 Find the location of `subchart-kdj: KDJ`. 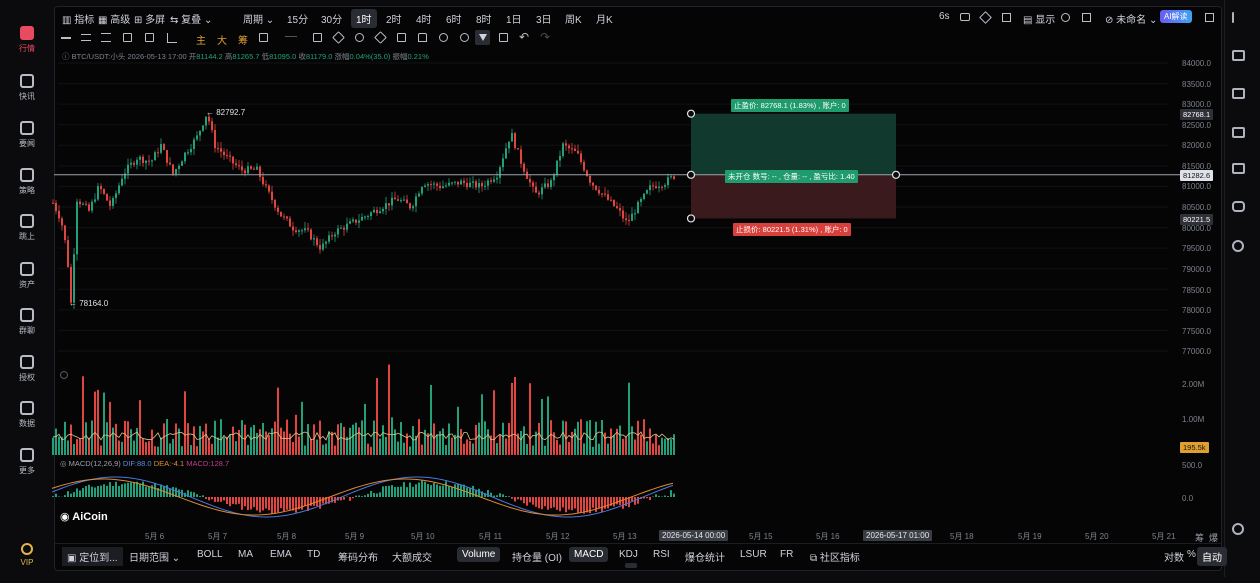

subchart-kdj: KDJ is located at coordinates (628, 554).